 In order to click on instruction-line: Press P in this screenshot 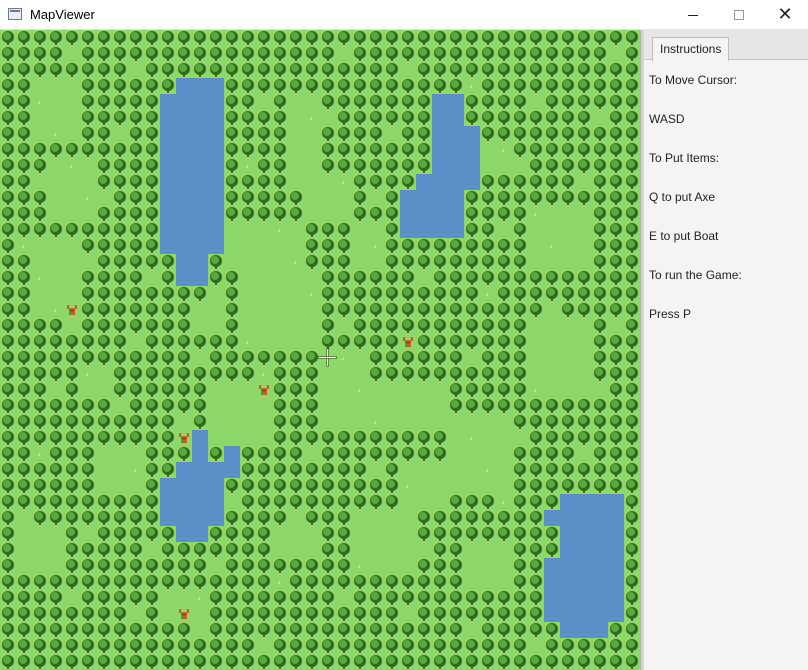, I will do `click(670, 314)`.